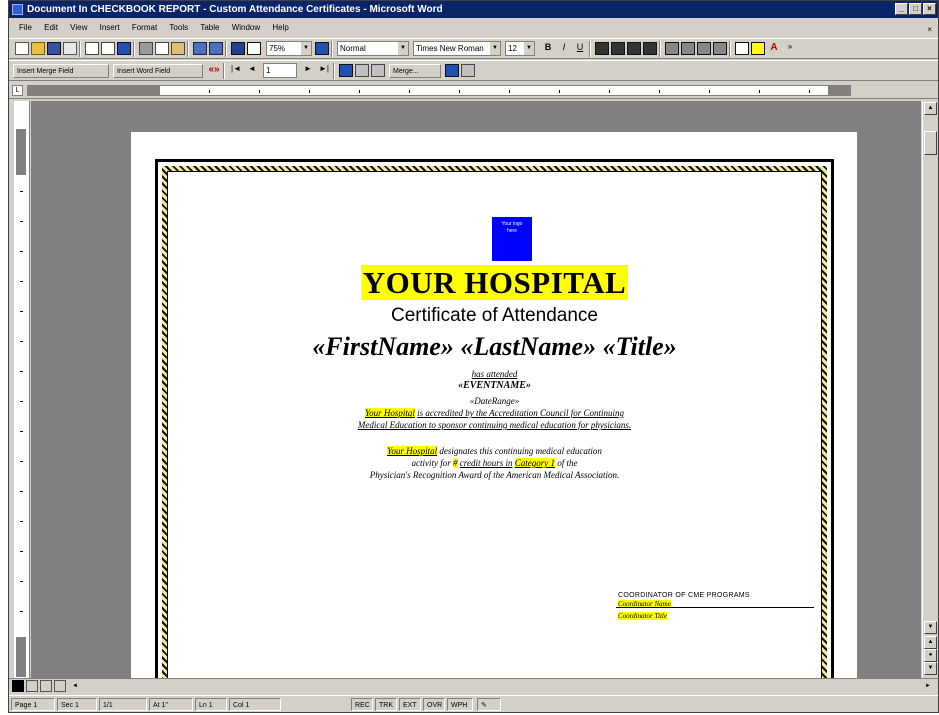 This screenshot has height=715, width=939. What do you see at coordinates (473, 90) in the screenshot?
I see `horizontal-ruler: L` at bounding box center [473, 90].